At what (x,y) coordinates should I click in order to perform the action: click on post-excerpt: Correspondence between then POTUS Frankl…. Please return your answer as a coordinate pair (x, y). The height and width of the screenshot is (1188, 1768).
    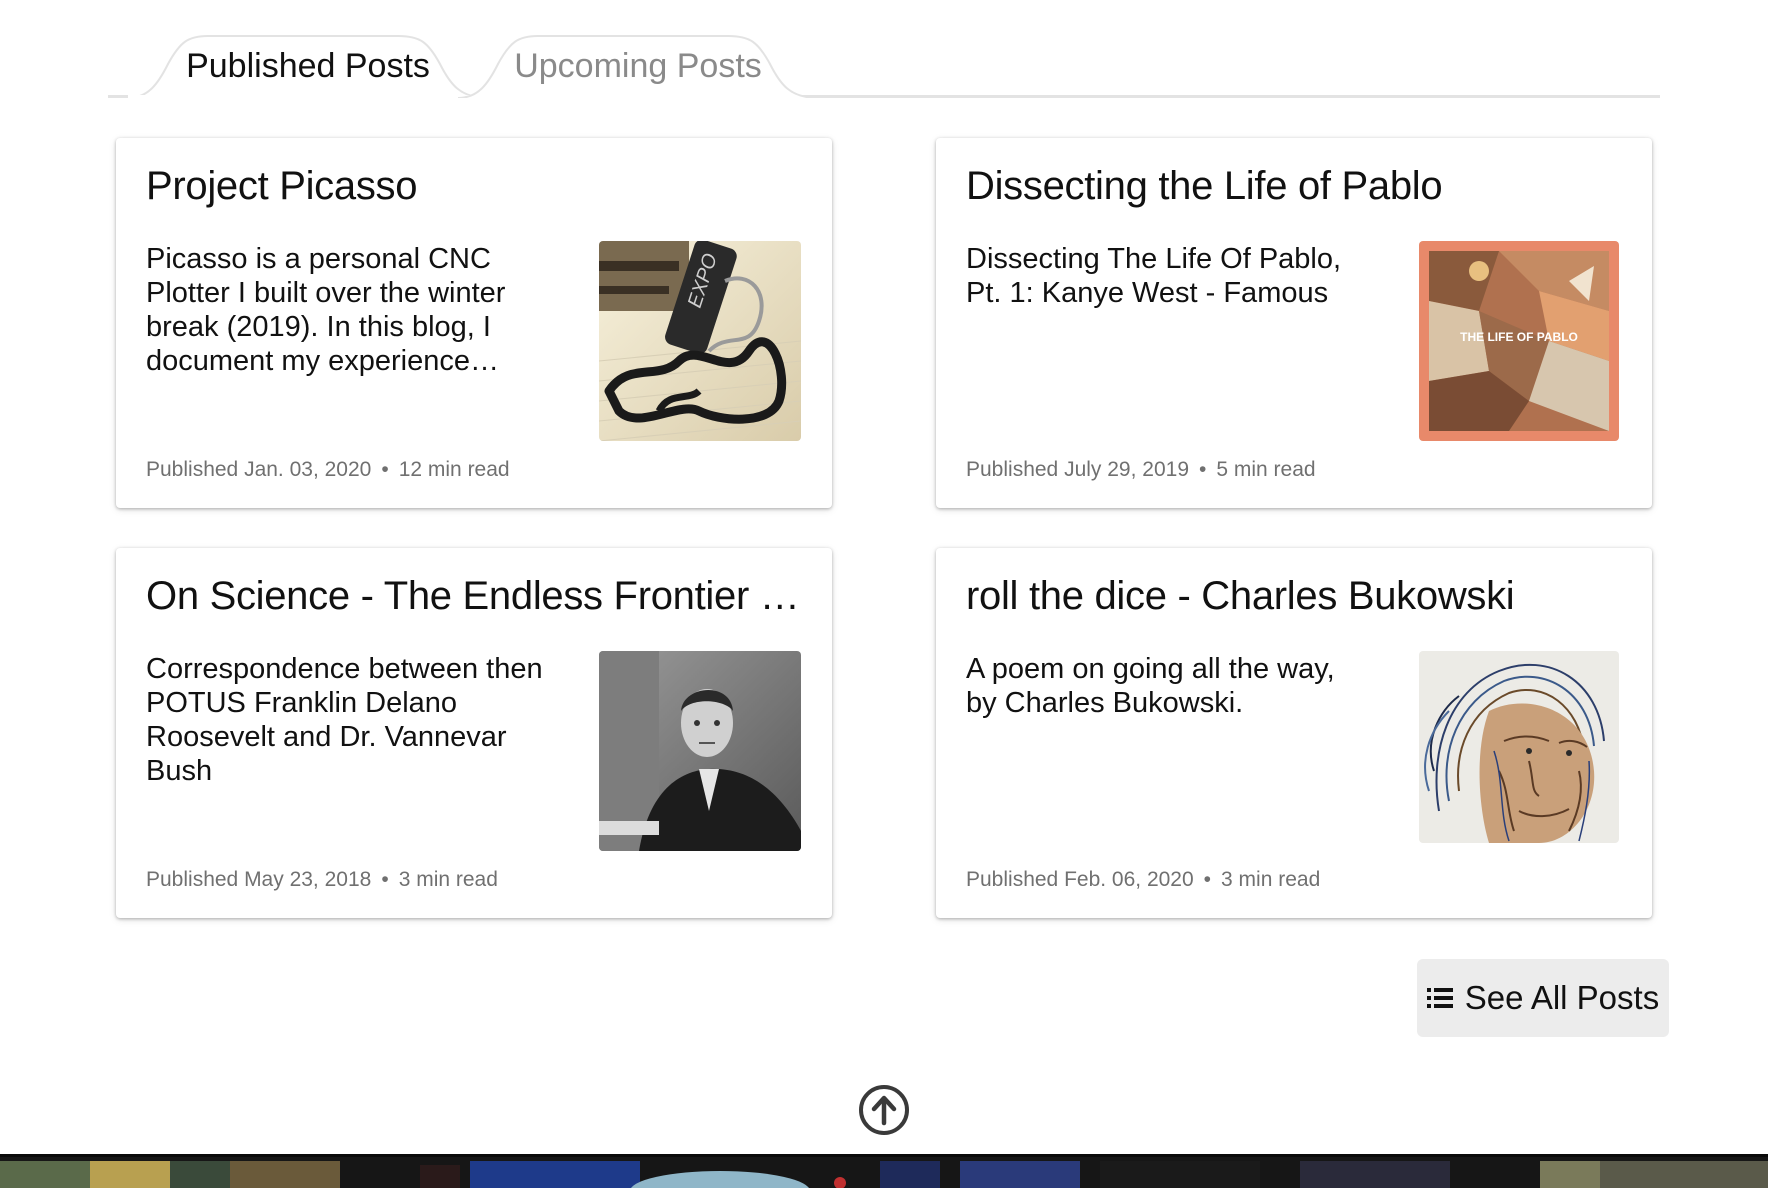
    Looking at the image, I should click on (344, 720).